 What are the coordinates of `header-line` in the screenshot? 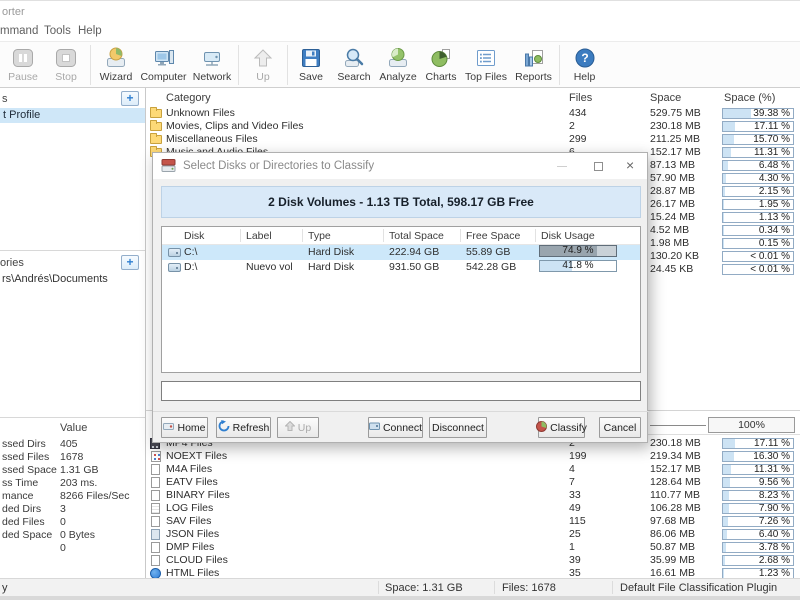 It's located at (678, 425).